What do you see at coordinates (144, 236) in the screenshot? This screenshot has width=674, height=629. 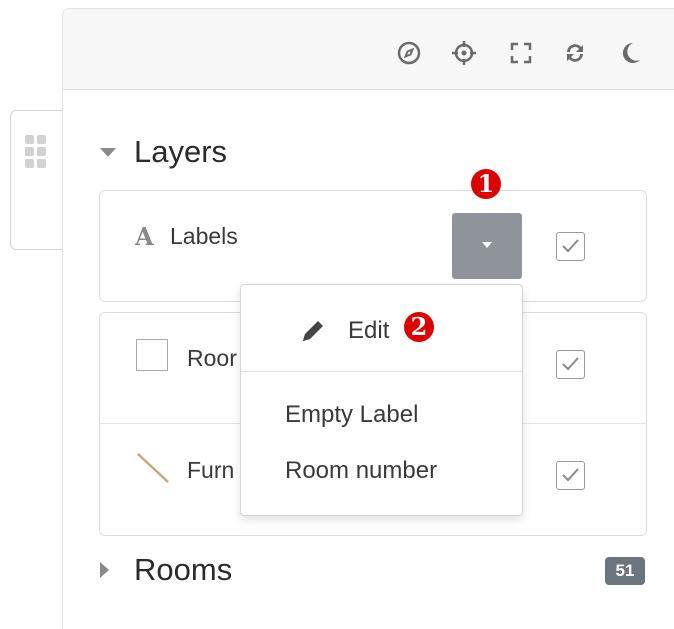 I see `text-icon: A` at bounding box center [144, 236].